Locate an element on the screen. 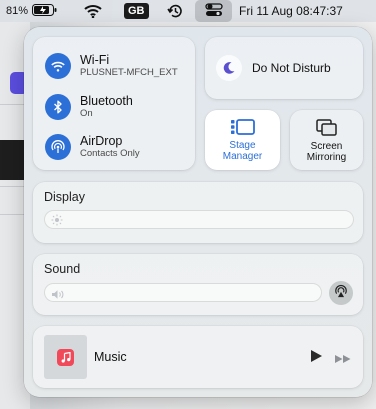  battery-status: 81% is located at coordinates (32, 11).